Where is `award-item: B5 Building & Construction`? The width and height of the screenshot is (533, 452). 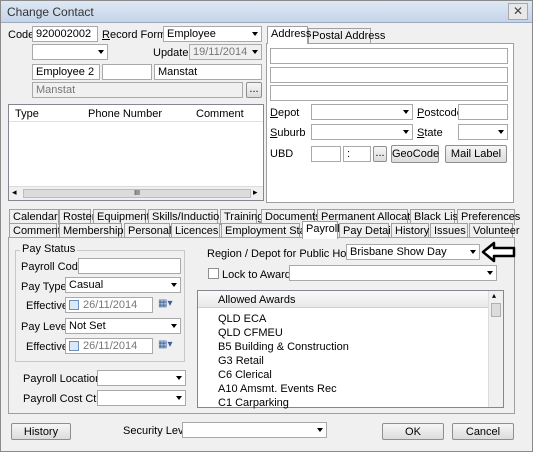
award-item: B5 Building & Construction is located at coordinates (283, 347).